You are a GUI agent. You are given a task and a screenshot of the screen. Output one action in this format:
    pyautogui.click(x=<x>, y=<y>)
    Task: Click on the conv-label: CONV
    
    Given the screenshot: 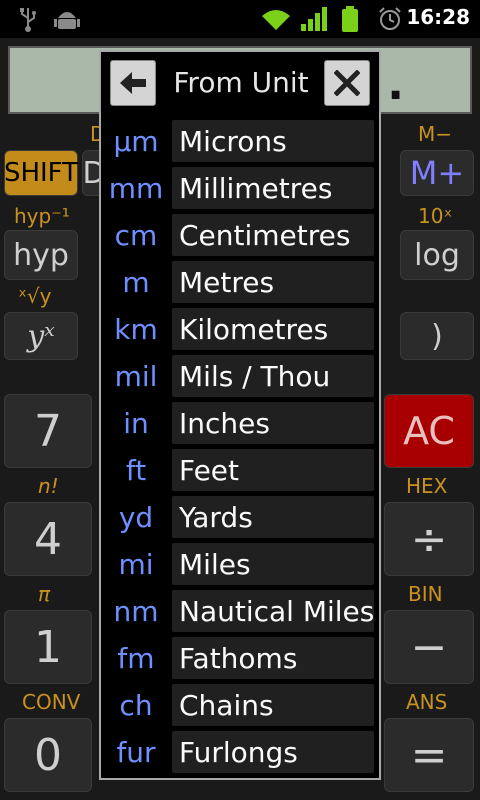 What is the action you would take?
    pyautogui.click(x=51, y=702)
    